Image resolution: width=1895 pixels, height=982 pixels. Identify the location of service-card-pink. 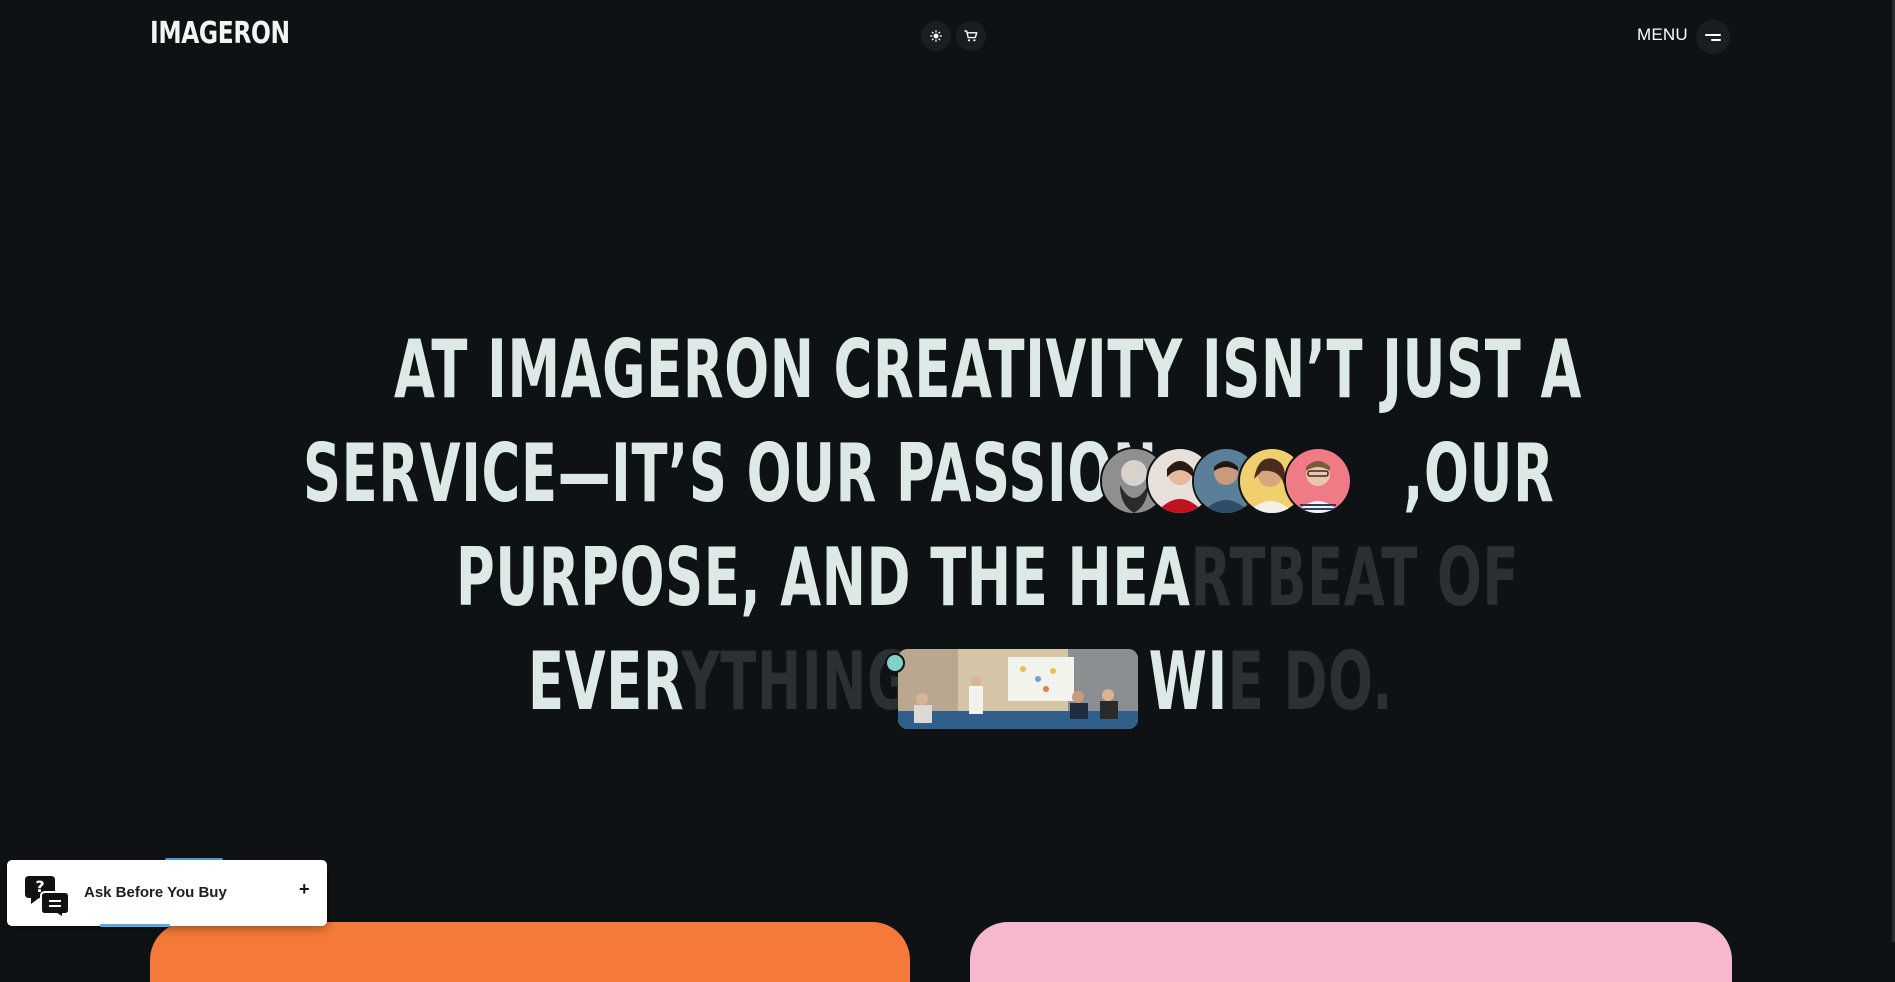
(1351, 952).